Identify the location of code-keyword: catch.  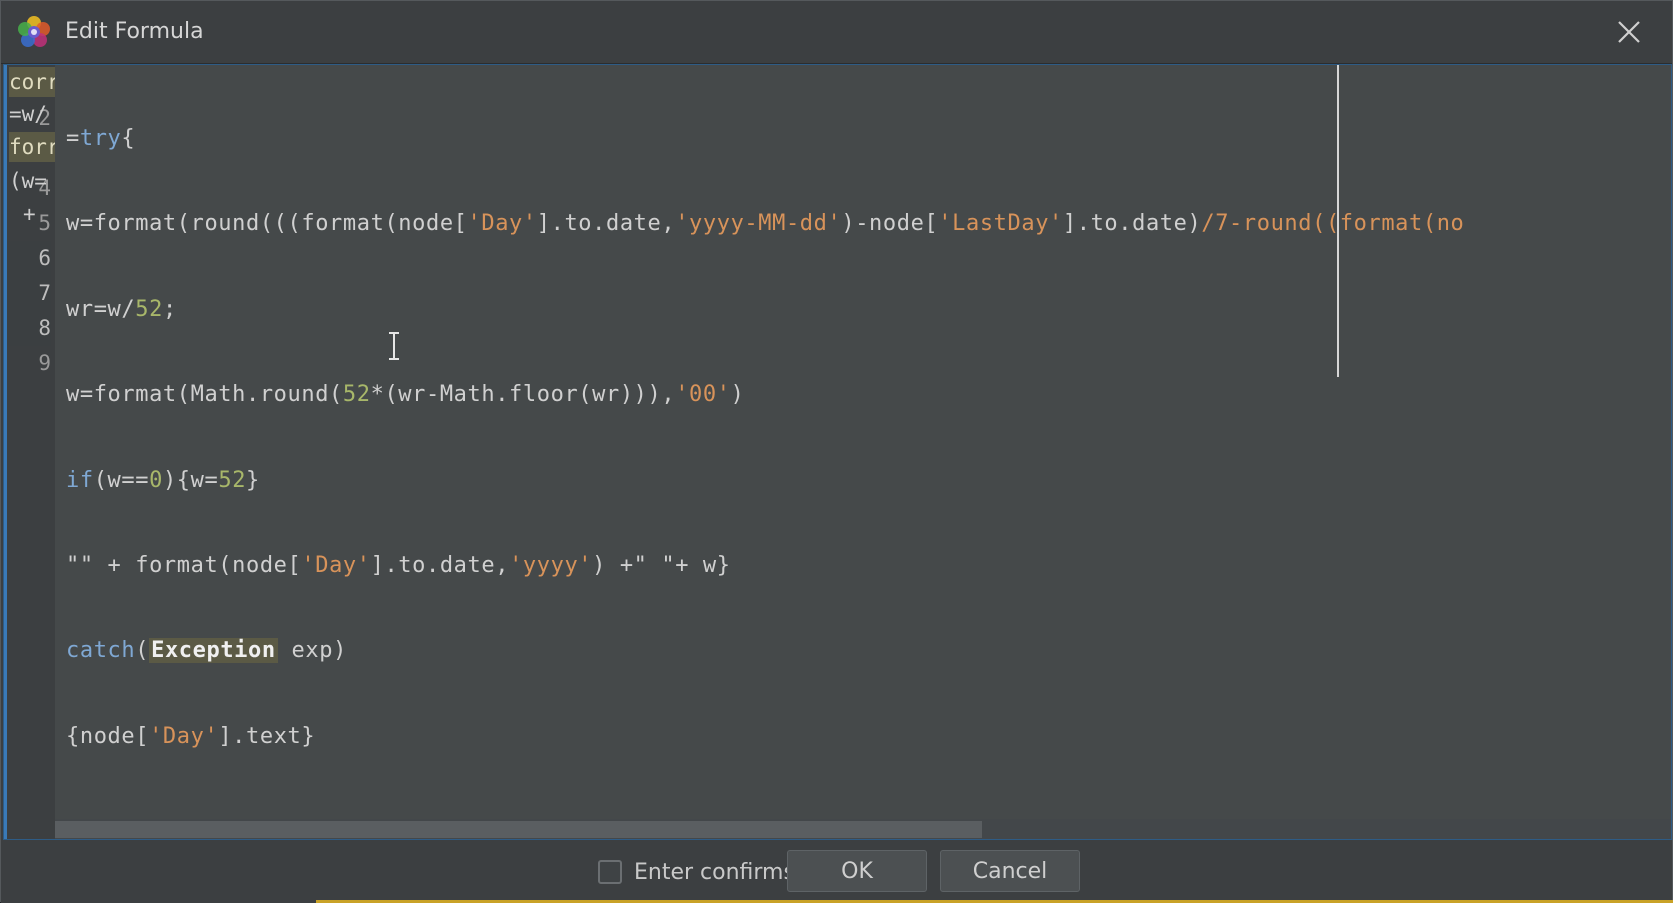
(101, 651).